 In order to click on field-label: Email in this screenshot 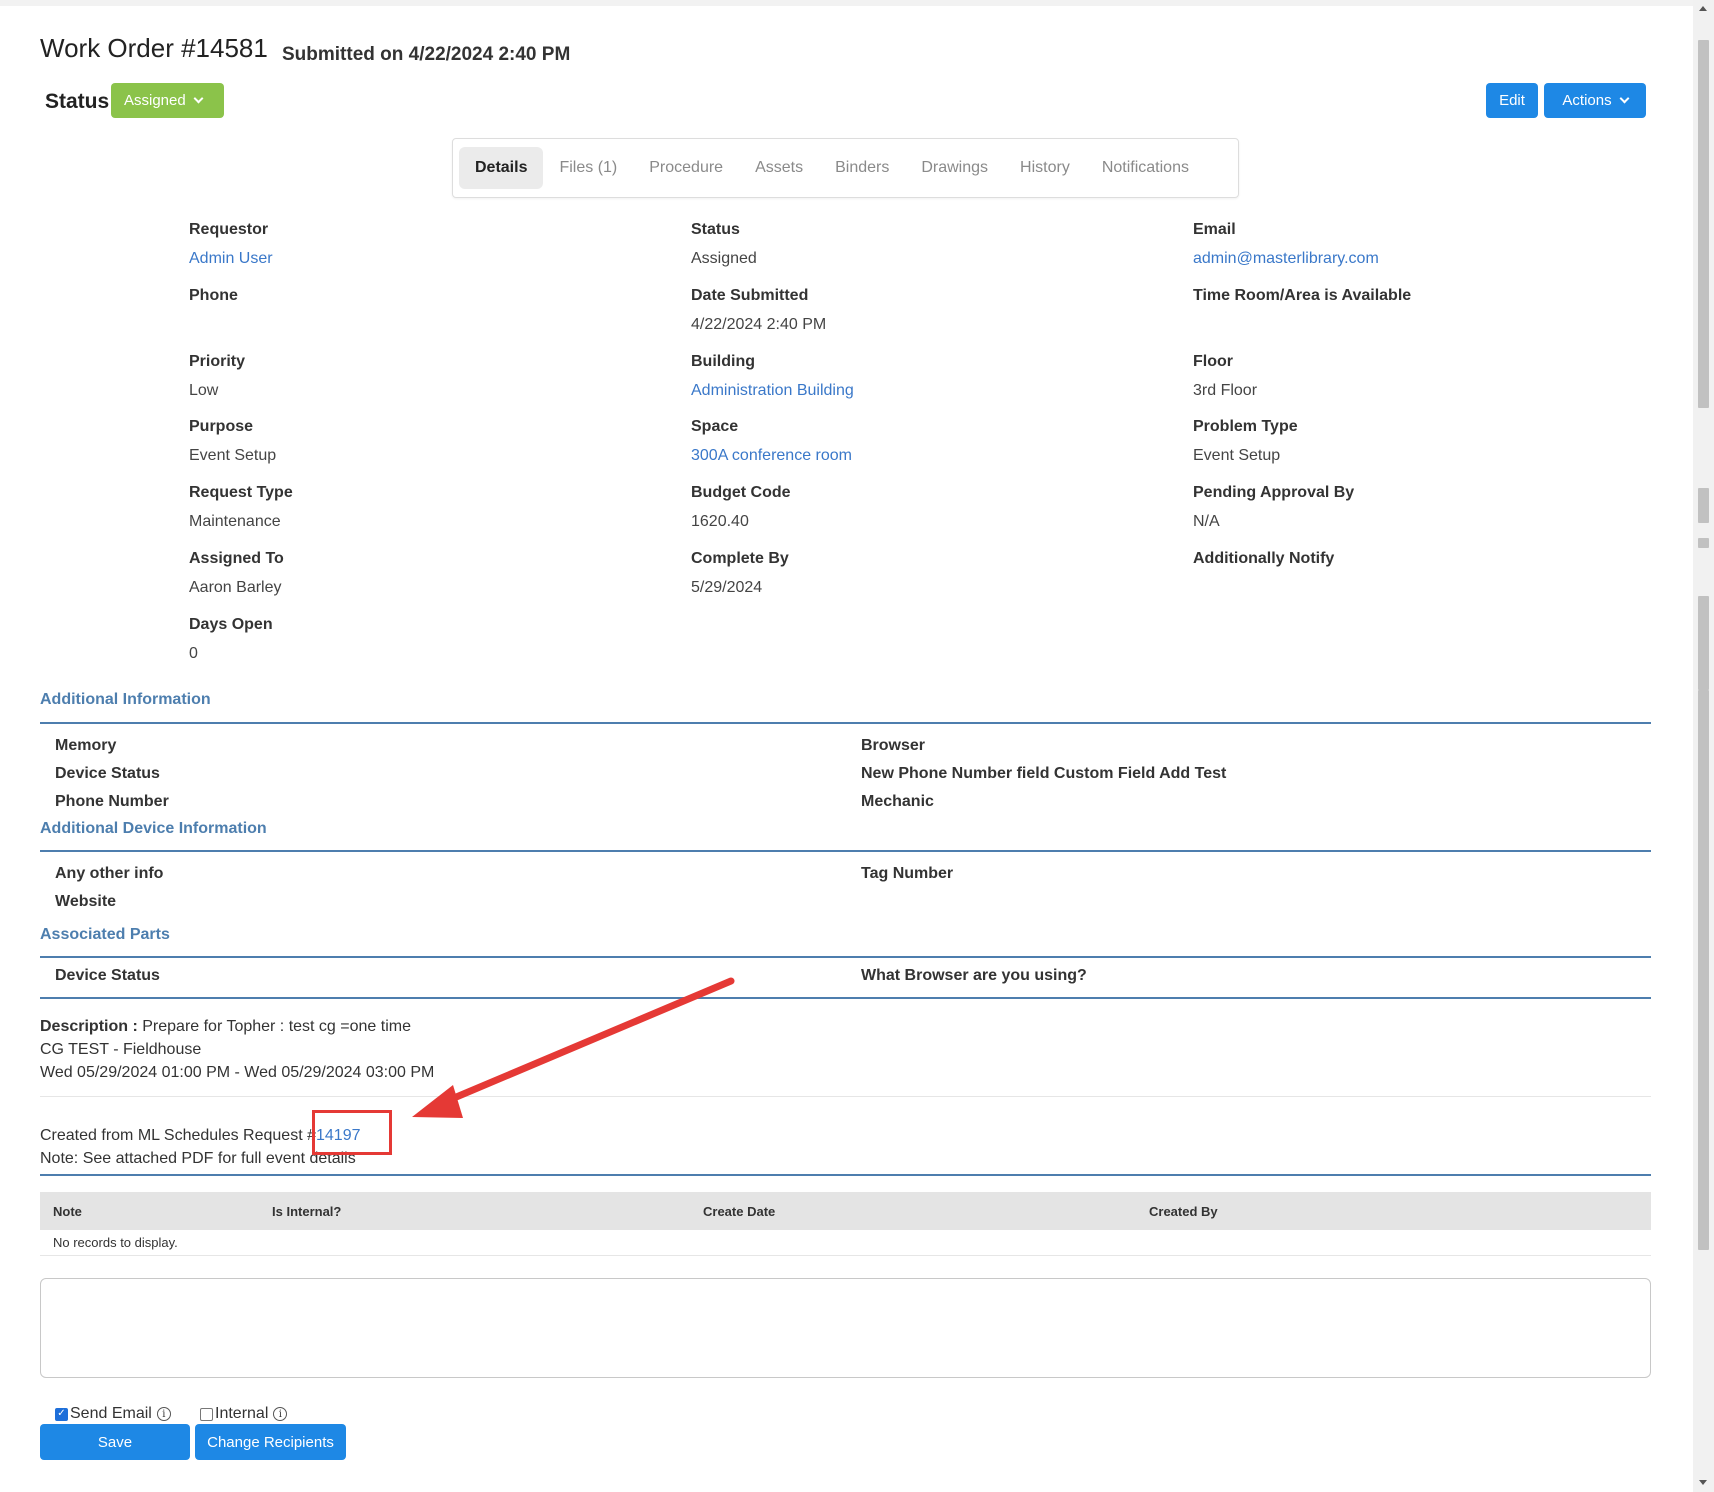, I will do `click(1214, 229)`.